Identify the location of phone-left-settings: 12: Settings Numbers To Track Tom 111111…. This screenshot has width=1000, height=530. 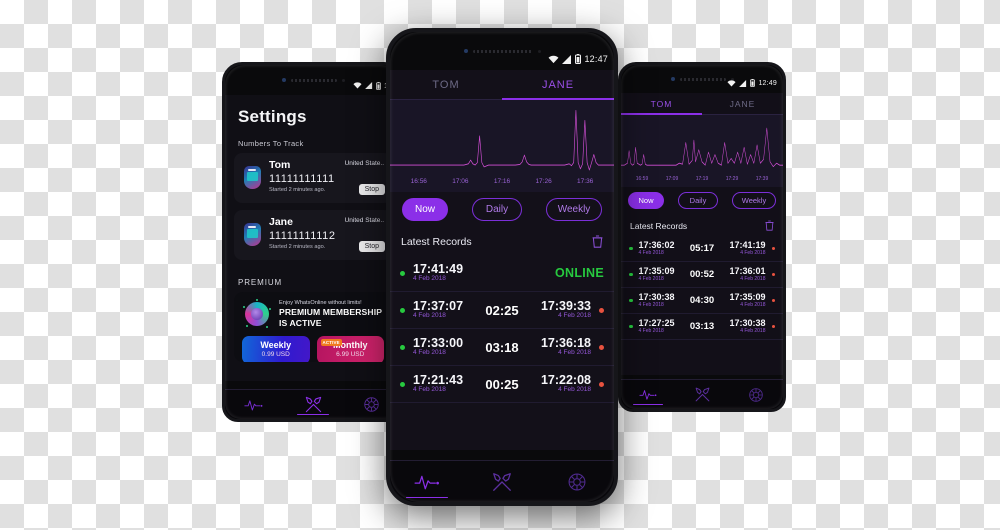
(313, 242).